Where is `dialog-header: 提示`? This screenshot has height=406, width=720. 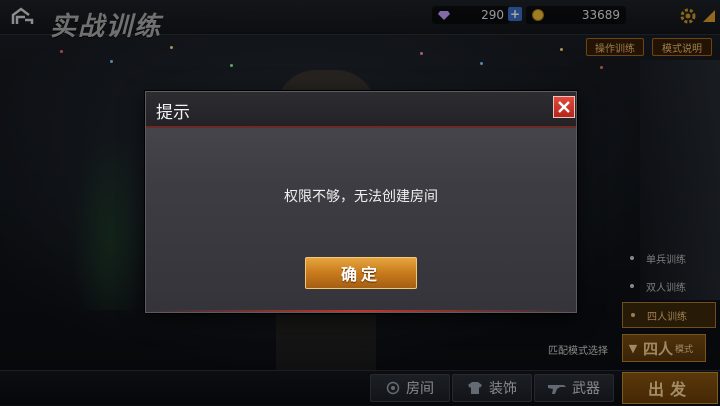 dialog-header: 提示 is located at coordinates (361, 110).